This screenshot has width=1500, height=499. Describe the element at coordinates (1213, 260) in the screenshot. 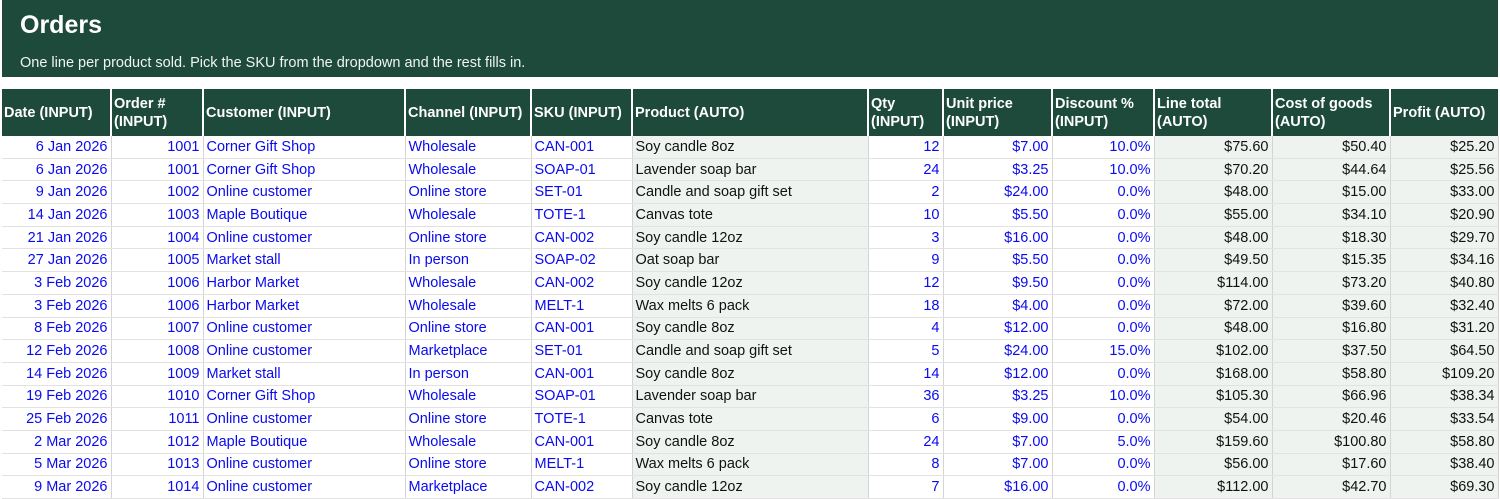

I see `line-total-cell: $49.50` at that location.